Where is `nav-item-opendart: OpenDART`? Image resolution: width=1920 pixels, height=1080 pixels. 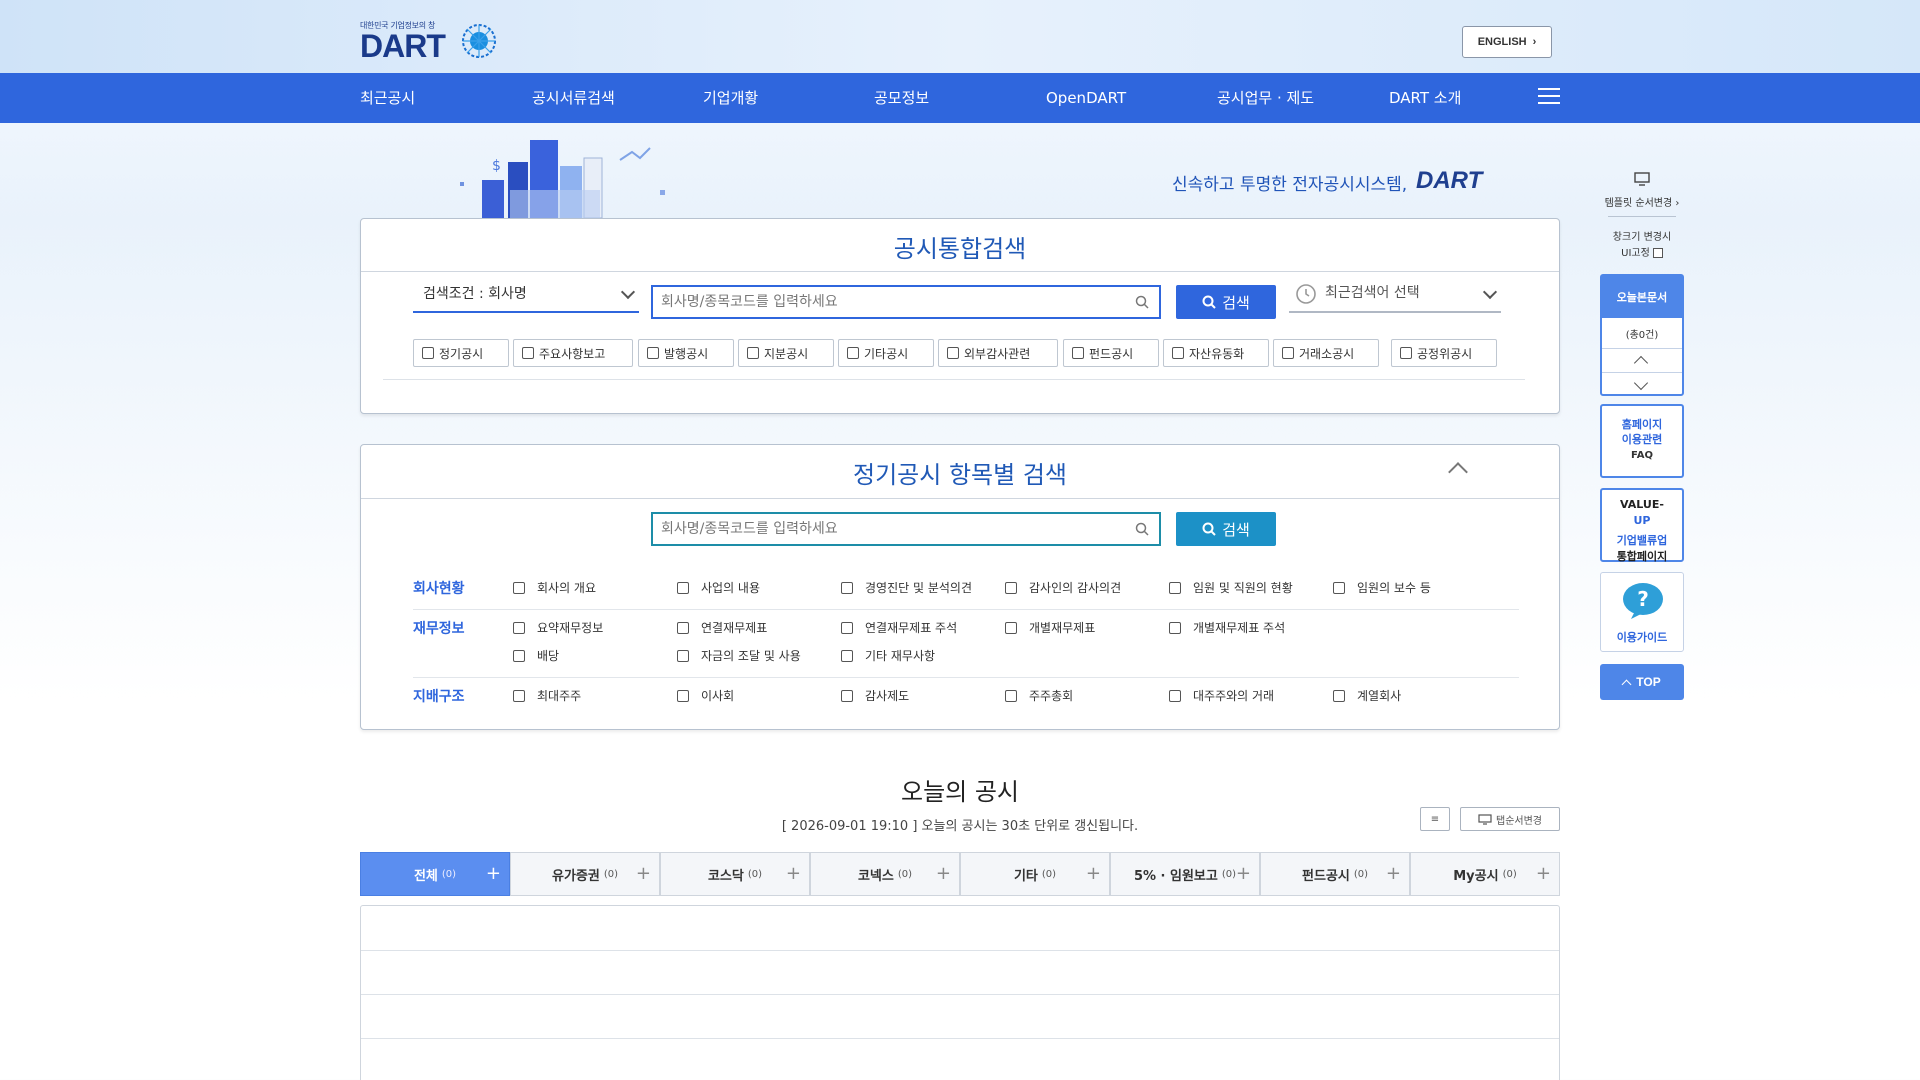 nav-item-opendart: OpenDART is located at coordinates (1086, 98).